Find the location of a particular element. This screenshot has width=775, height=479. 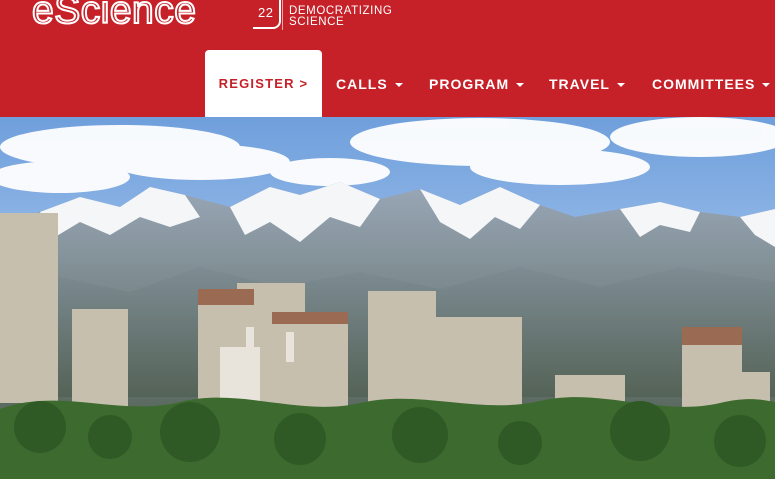

logo-tagline: DEMOCRATIZING SCIENCE is located at coordinates (340, 16).